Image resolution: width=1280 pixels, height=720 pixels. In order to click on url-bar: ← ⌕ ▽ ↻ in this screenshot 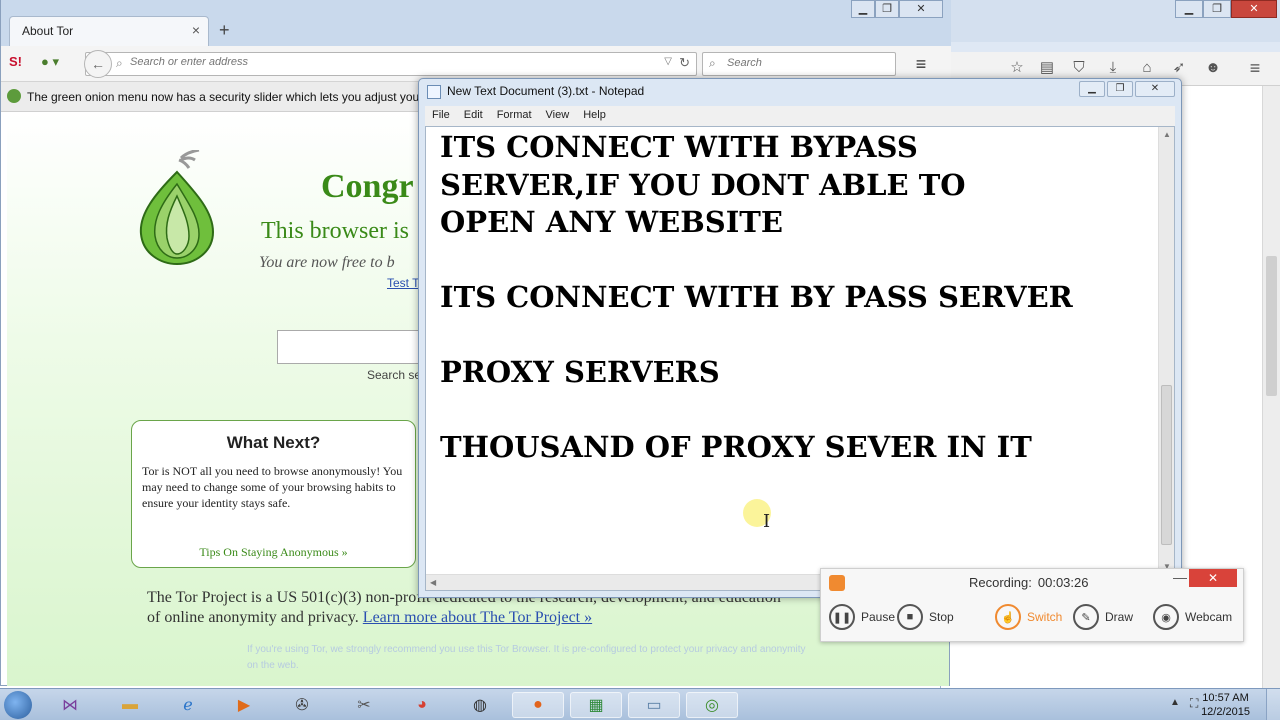, I will do `click(390, 64)`.